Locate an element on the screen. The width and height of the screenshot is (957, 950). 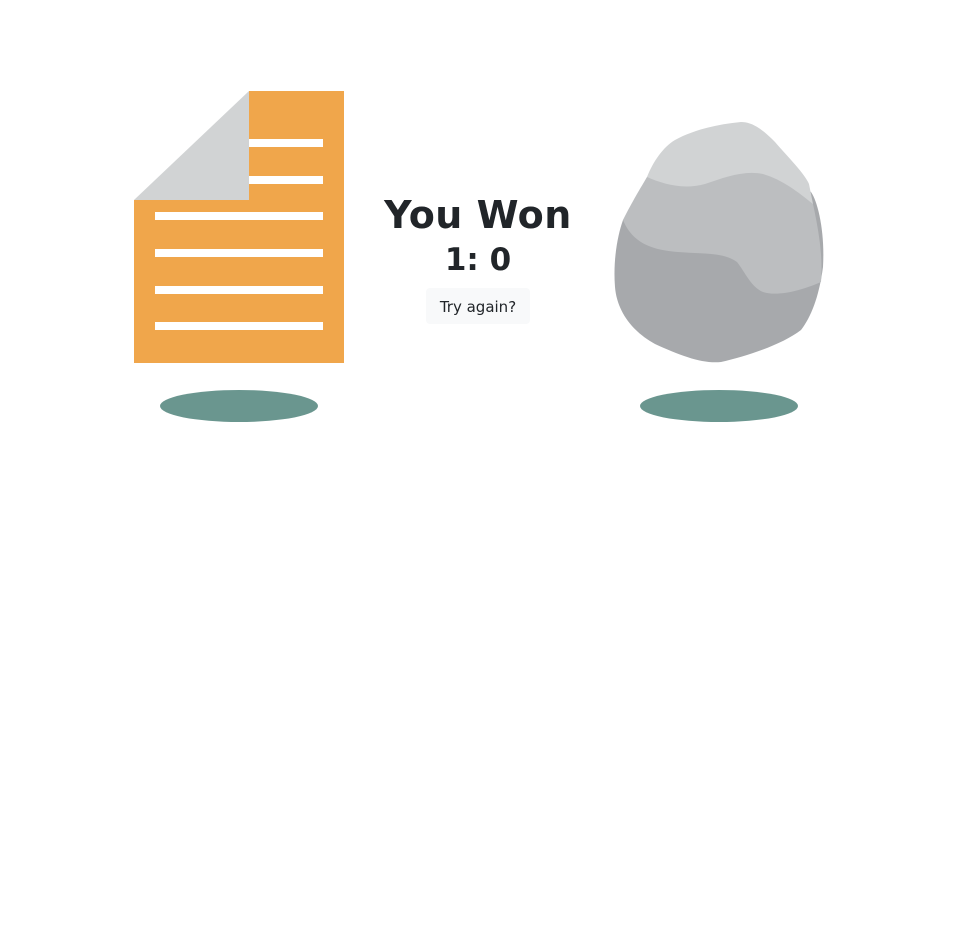
paper-icon is located at coordinates (239, 227).